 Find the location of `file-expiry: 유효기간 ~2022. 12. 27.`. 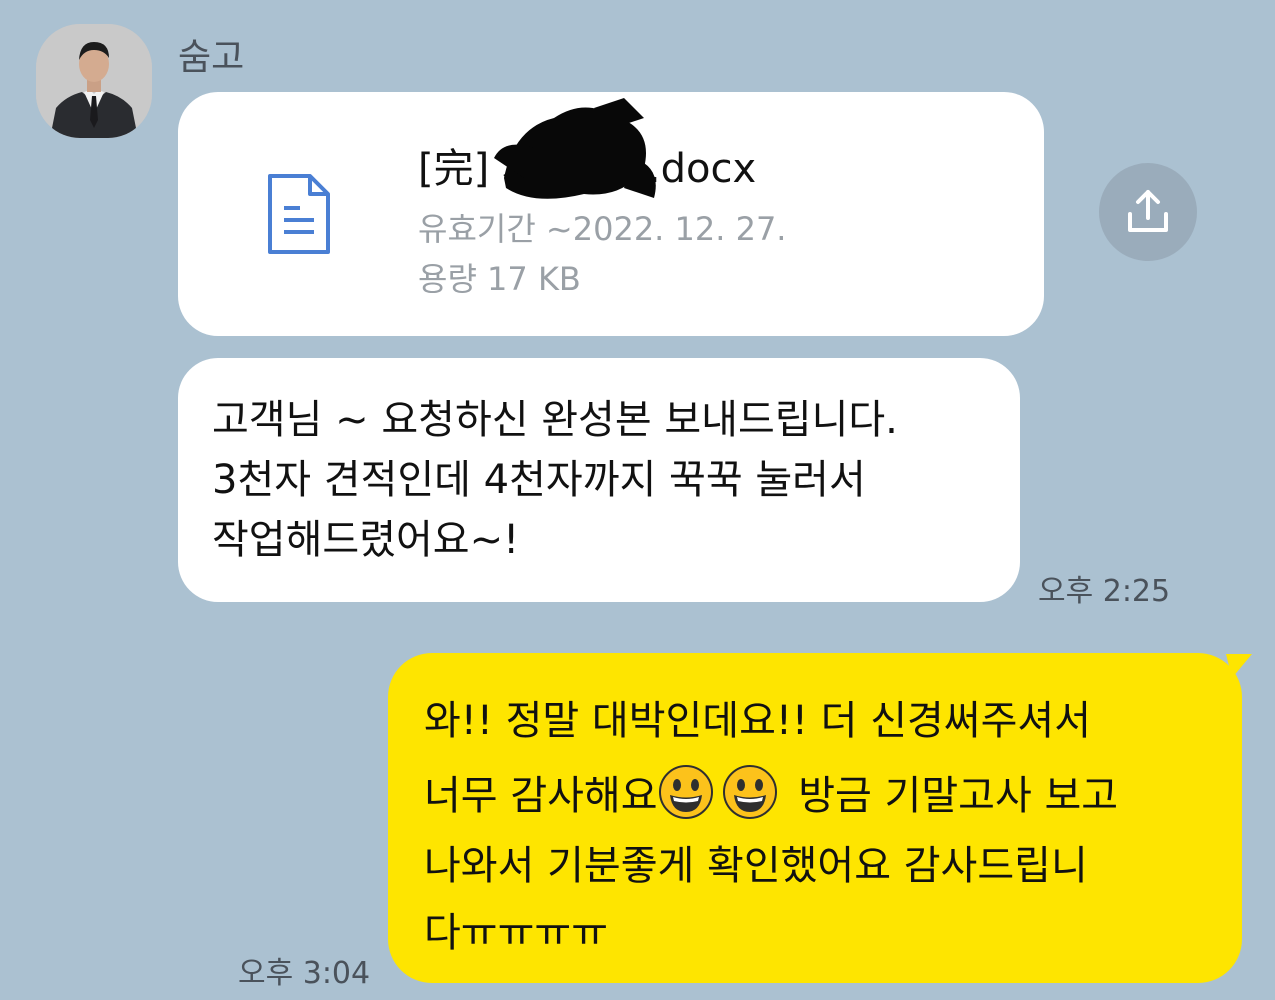

file-expiry: 유효기간 ~2022. 12. 27. is located at coordinates (602, 229).